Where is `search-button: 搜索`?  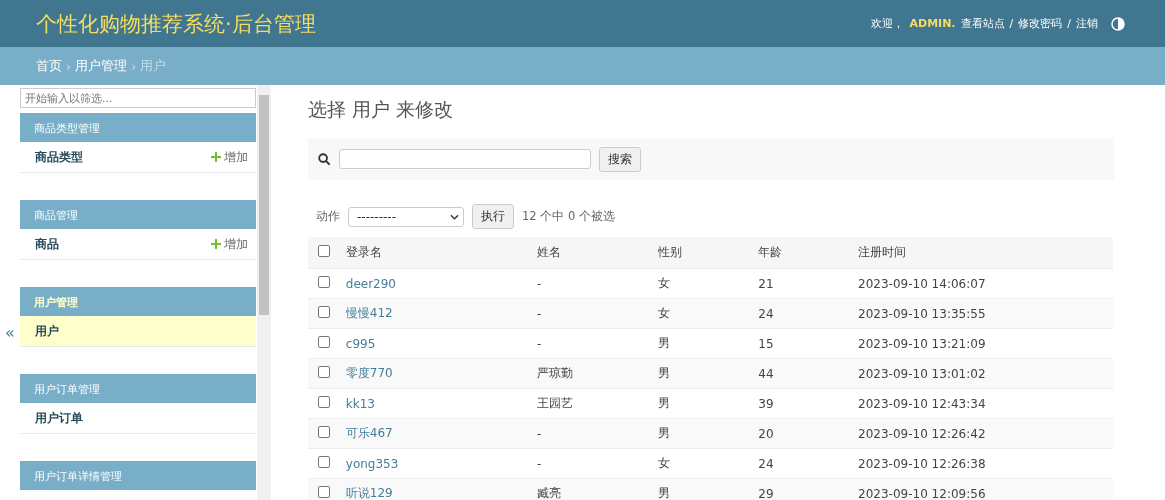
search-button: 搜索 is located at coordinates (620, 159).